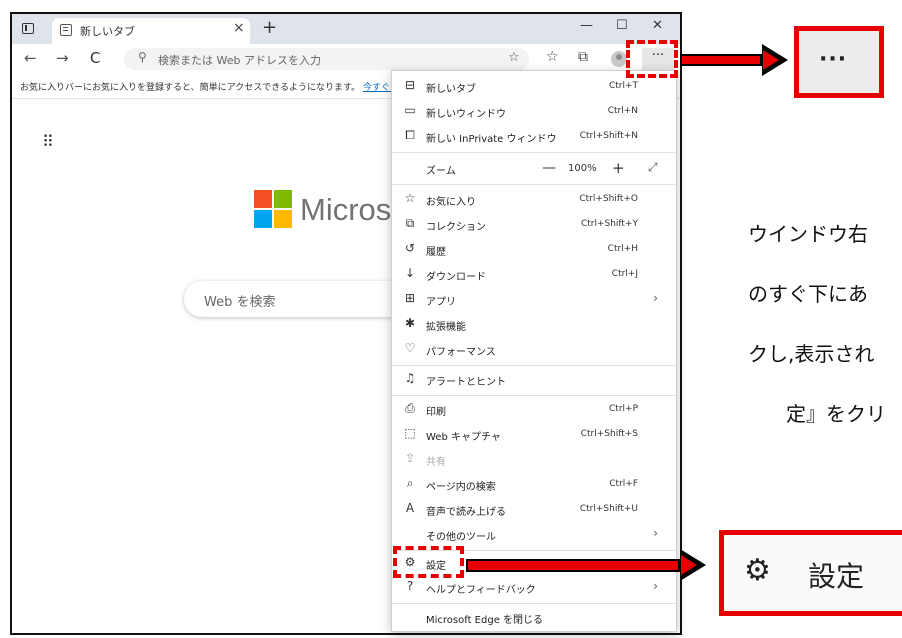 Image resolution: width=902 pixels, height=638 pixels. I want to click on refresh-button: C, so click(95, 58).